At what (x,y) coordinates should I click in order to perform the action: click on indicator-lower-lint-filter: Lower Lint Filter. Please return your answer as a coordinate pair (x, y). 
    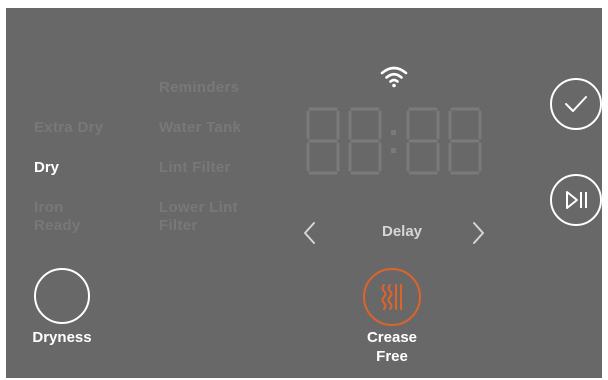
    Looking at the image, I should click on (198, 216).